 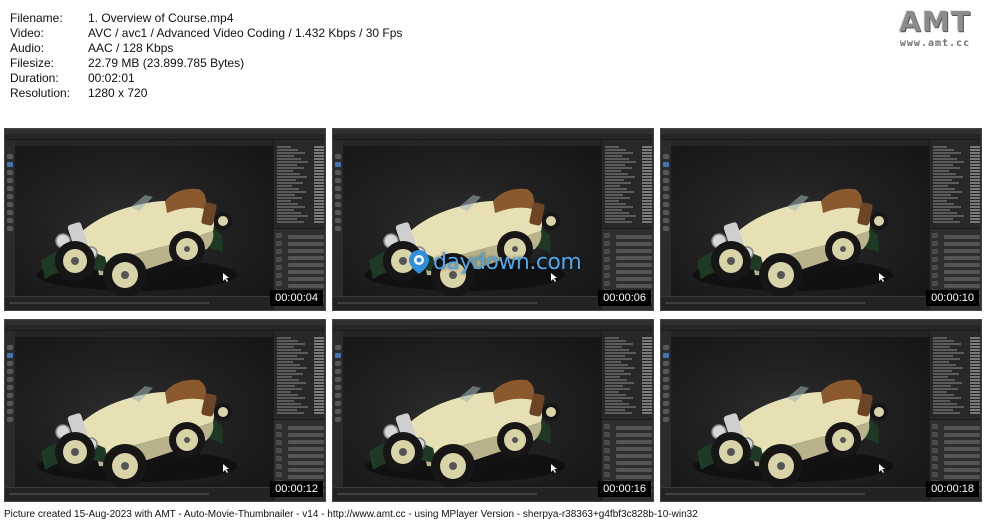 What do you see at coordinates (165, 219) in the screenshot?
I see `thumbnail: 00:00:04` at bounding box center [165, 219].